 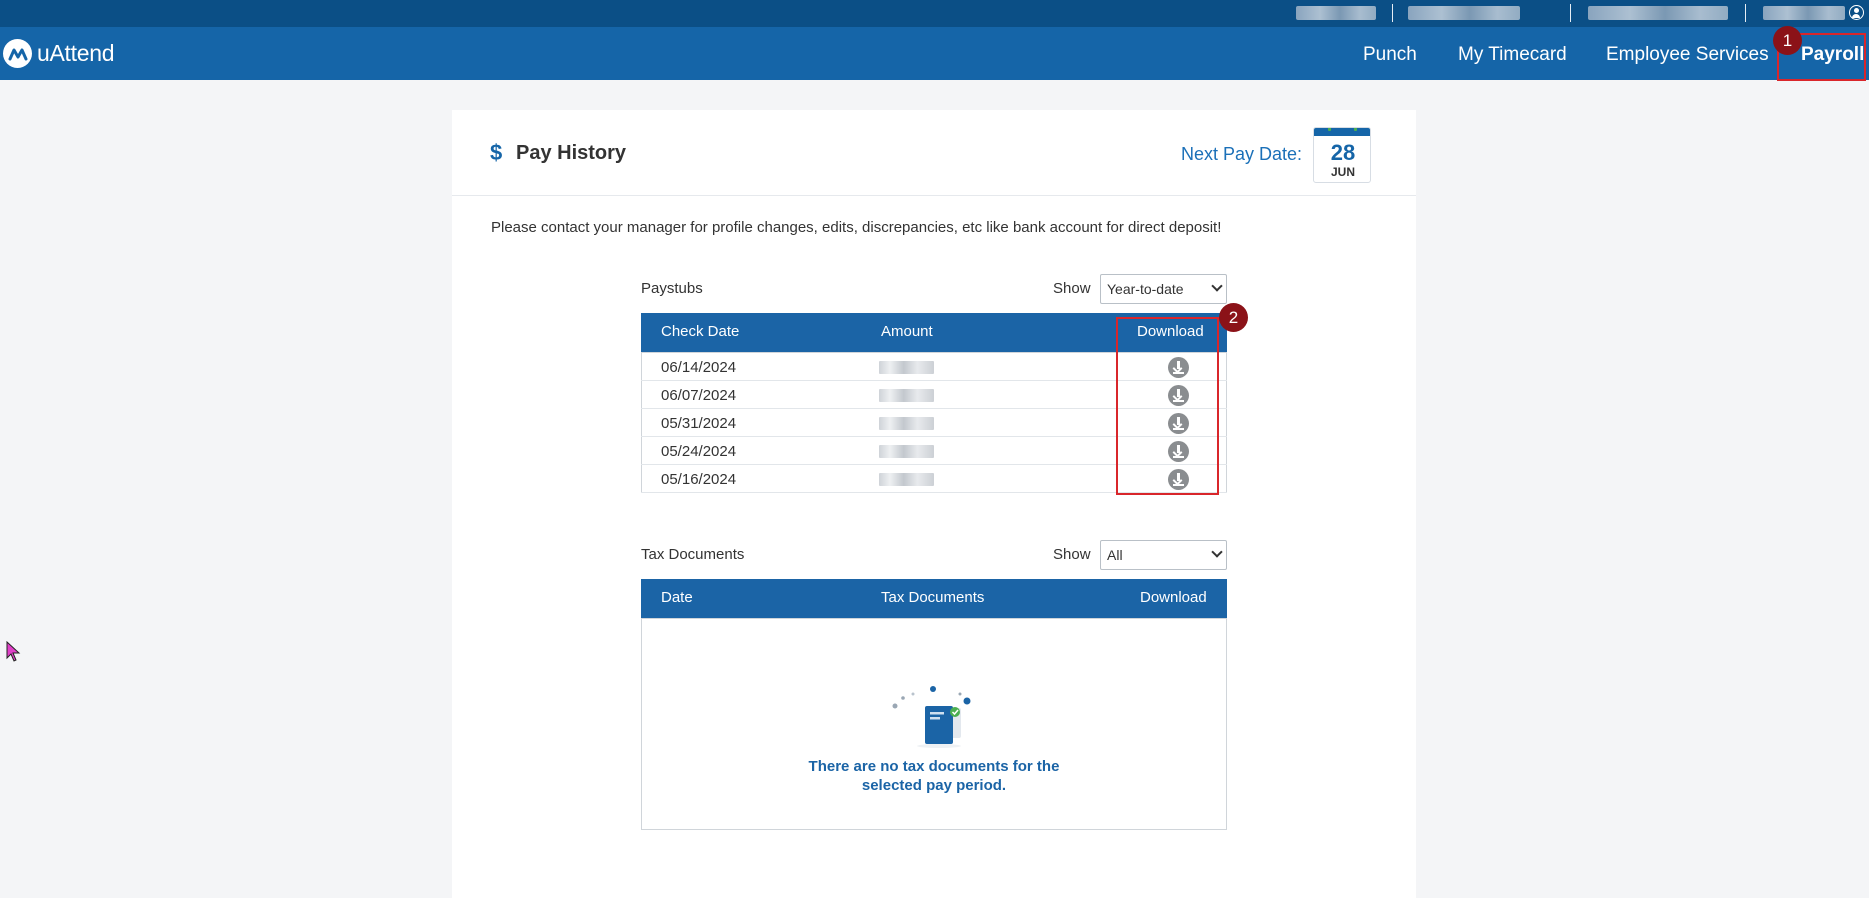 I want to click on check-date: 06/07/2024, so click(x=699, y=395).